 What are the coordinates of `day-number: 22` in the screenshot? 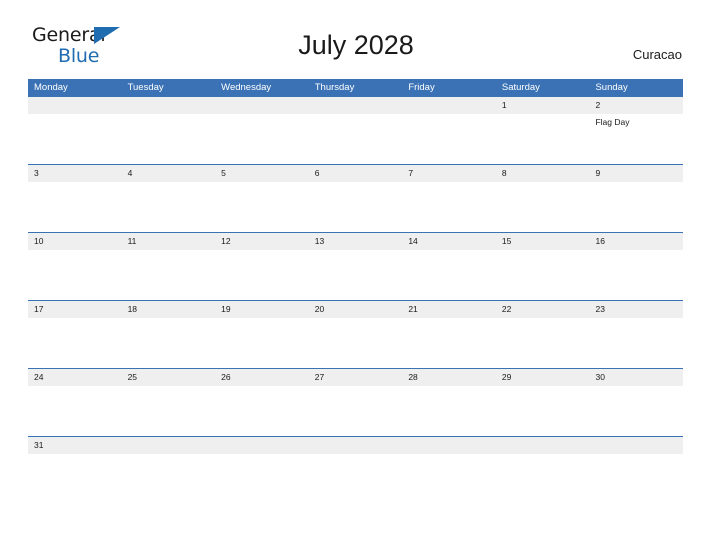 It's located at (543, 309).